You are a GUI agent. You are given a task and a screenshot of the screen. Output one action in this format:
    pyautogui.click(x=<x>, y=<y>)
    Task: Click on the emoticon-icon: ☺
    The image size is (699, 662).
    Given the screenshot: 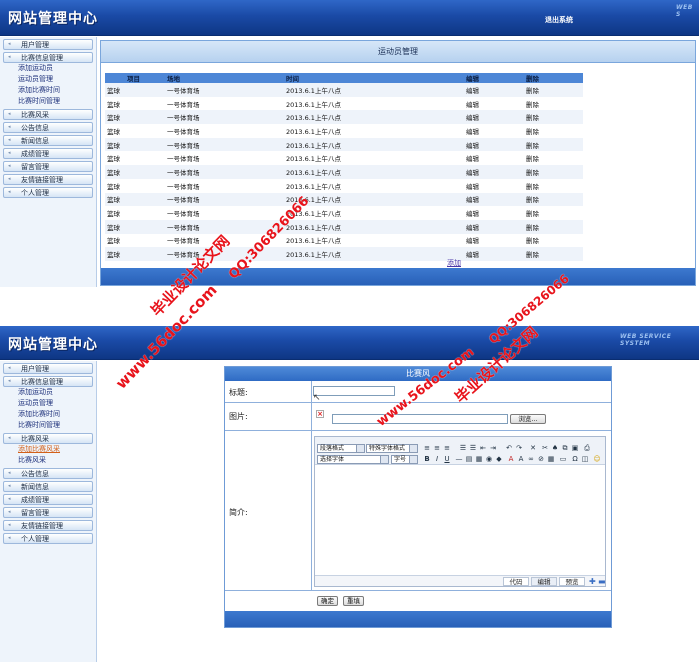 What is the action you would take?
    pyautogui.click(x=597, y=459)
    